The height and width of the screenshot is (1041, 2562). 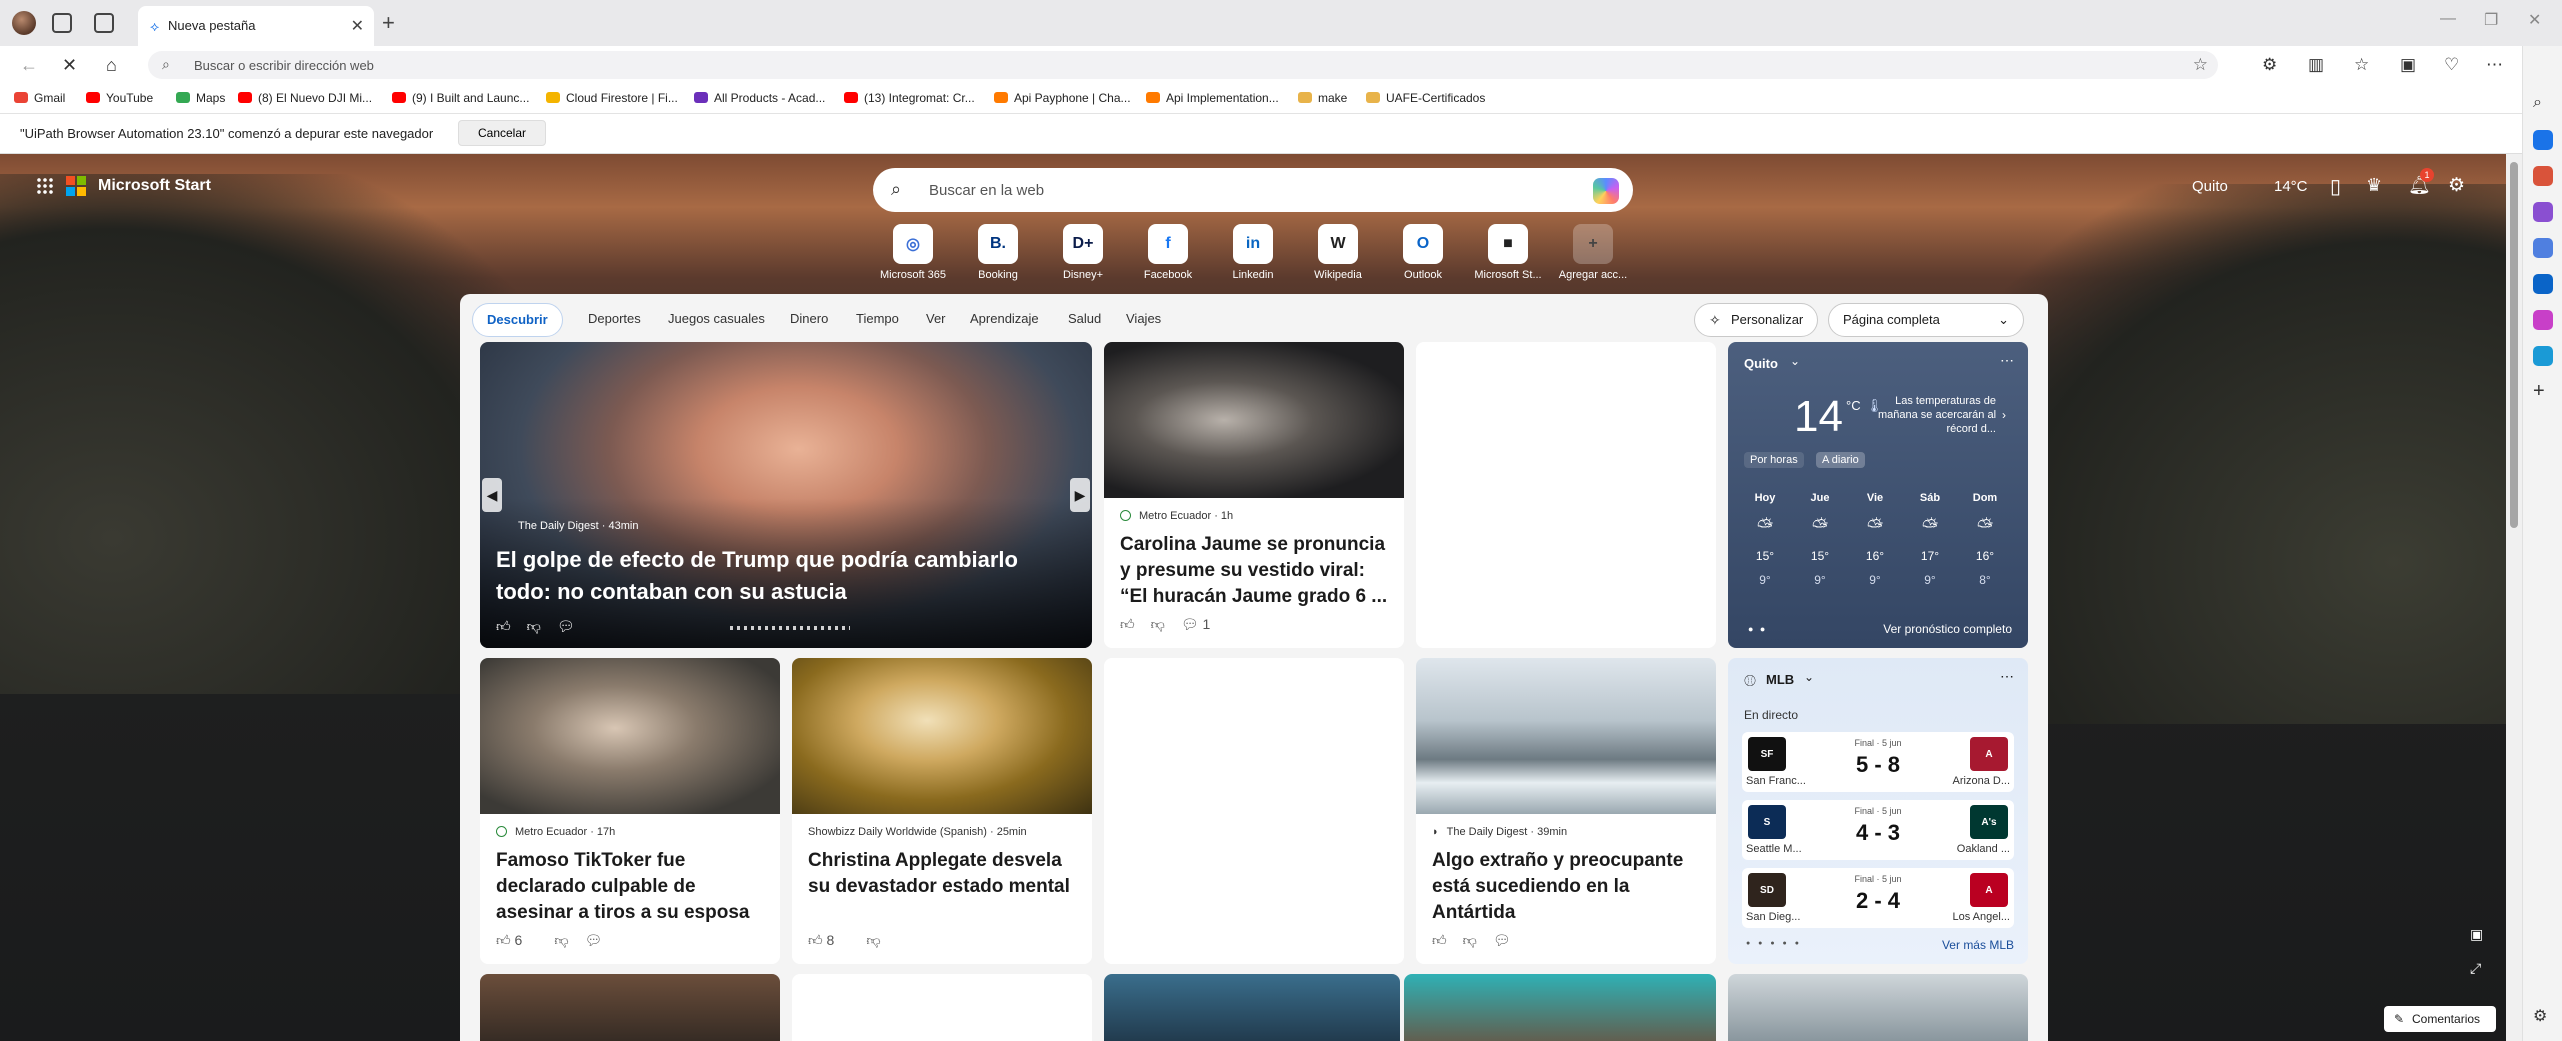 I want to click on quick-link-booking: B. Booking, so click(x=998, y=252).